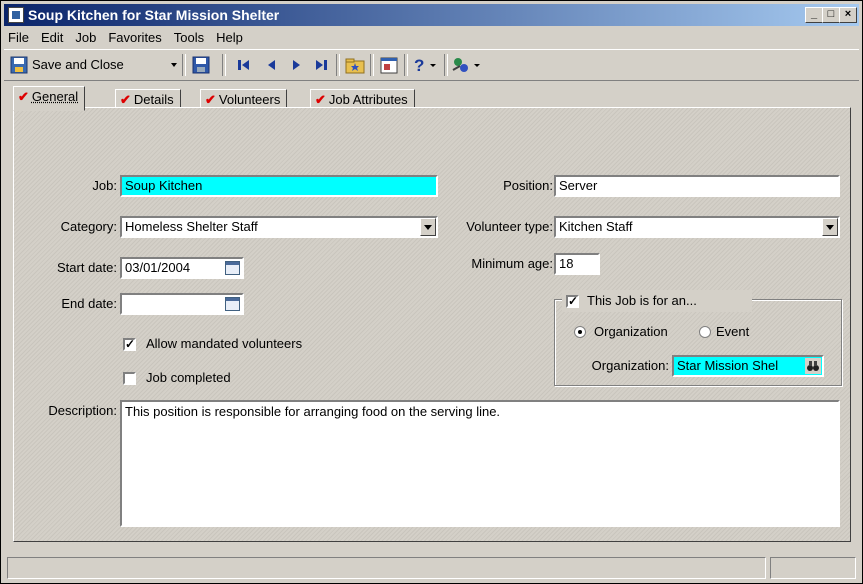 This screenshot has height=584, width=863. I want to click on first-record-icon, so click(243, 65).